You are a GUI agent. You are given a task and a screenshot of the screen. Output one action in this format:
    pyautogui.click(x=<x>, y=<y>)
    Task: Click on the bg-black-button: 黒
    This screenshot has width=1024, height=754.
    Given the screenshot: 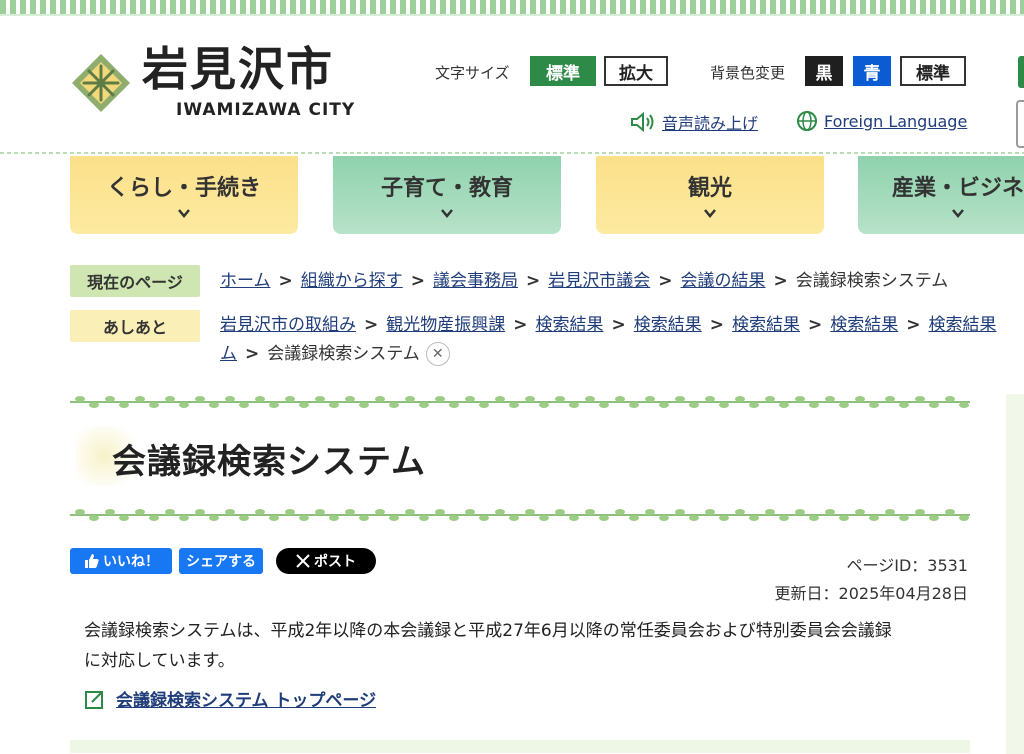 What is the action you would take?
    pyautogui.click(x=824, y=71)
    